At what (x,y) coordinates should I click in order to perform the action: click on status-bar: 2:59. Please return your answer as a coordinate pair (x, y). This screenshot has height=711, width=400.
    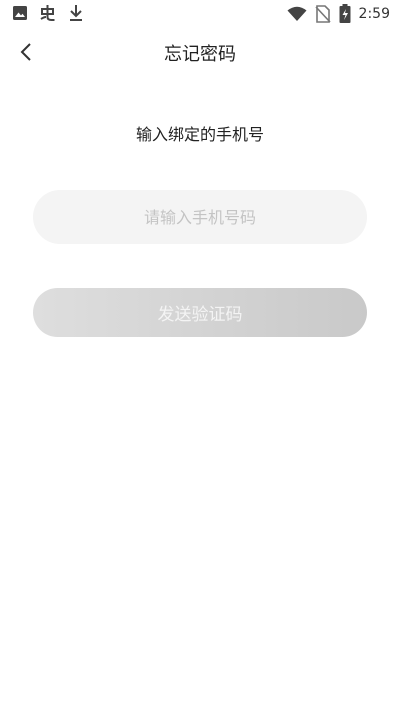
    Looking at the image, I should click on (200, 14).